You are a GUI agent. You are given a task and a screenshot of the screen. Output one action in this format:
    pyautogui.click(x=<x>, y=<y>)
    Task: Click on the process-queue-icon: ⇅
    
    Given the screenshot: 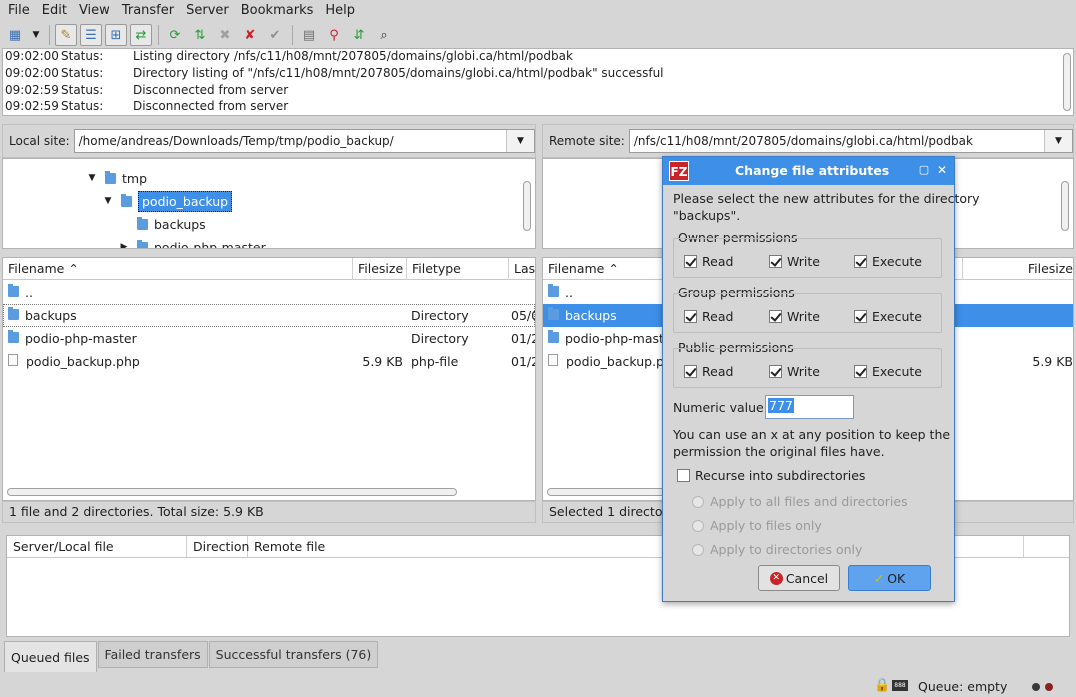 What is the action you would take?
    pyautogui.click(x=200, y=35)
    